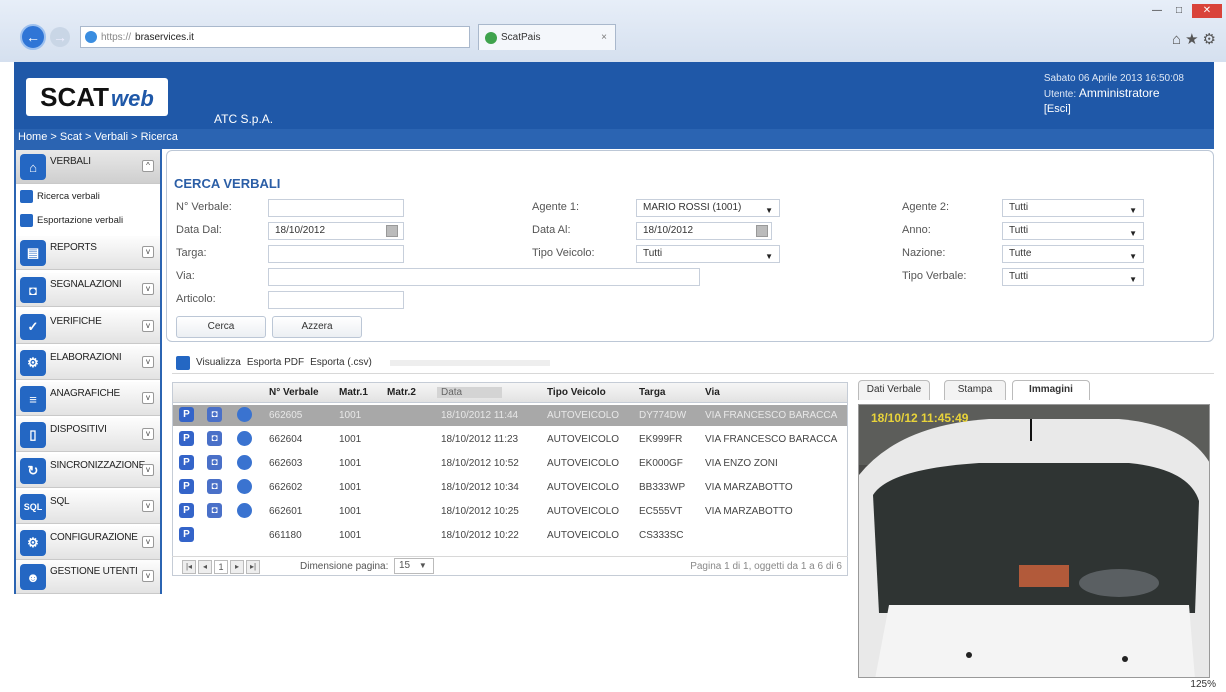 The height and width of the screenshot is (692, 1226). I want to click on visualizza-button: Visualizza, so click(218, 362).